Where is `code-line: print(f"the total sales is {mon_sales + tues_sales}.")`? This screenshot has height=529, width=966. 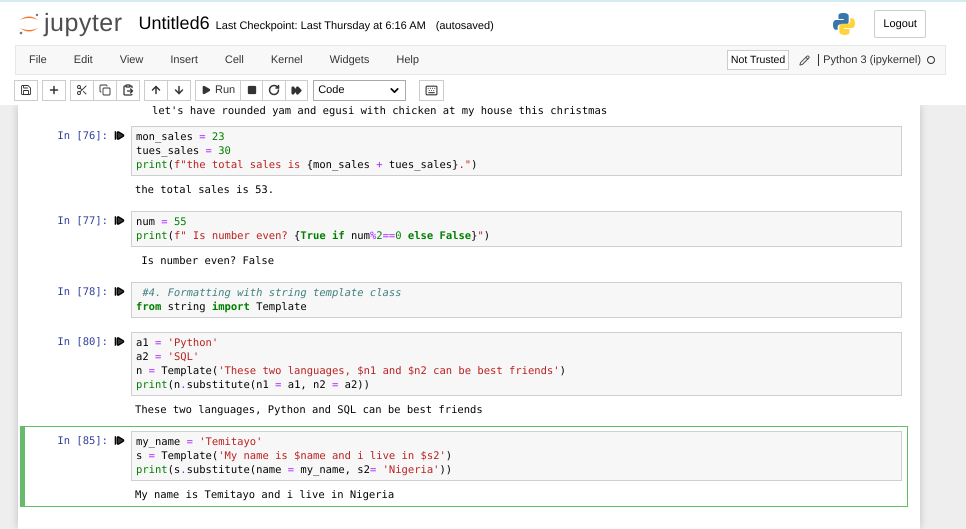 code-line: print(f"the total sales is {mon_sales + tues_sales}.") is located at coordinates (307, 165).